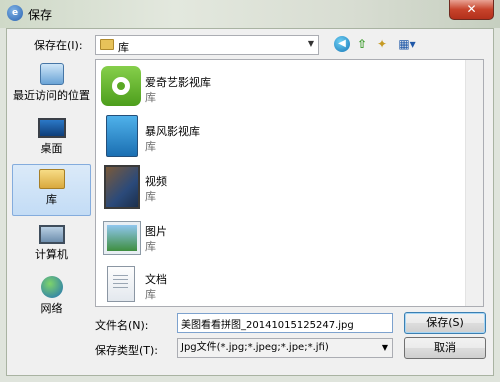  What do you see at coordinates (51, 95) in the screenshot?
I see `place-label: 最近访问的位置` at bounding box center [51, 95].